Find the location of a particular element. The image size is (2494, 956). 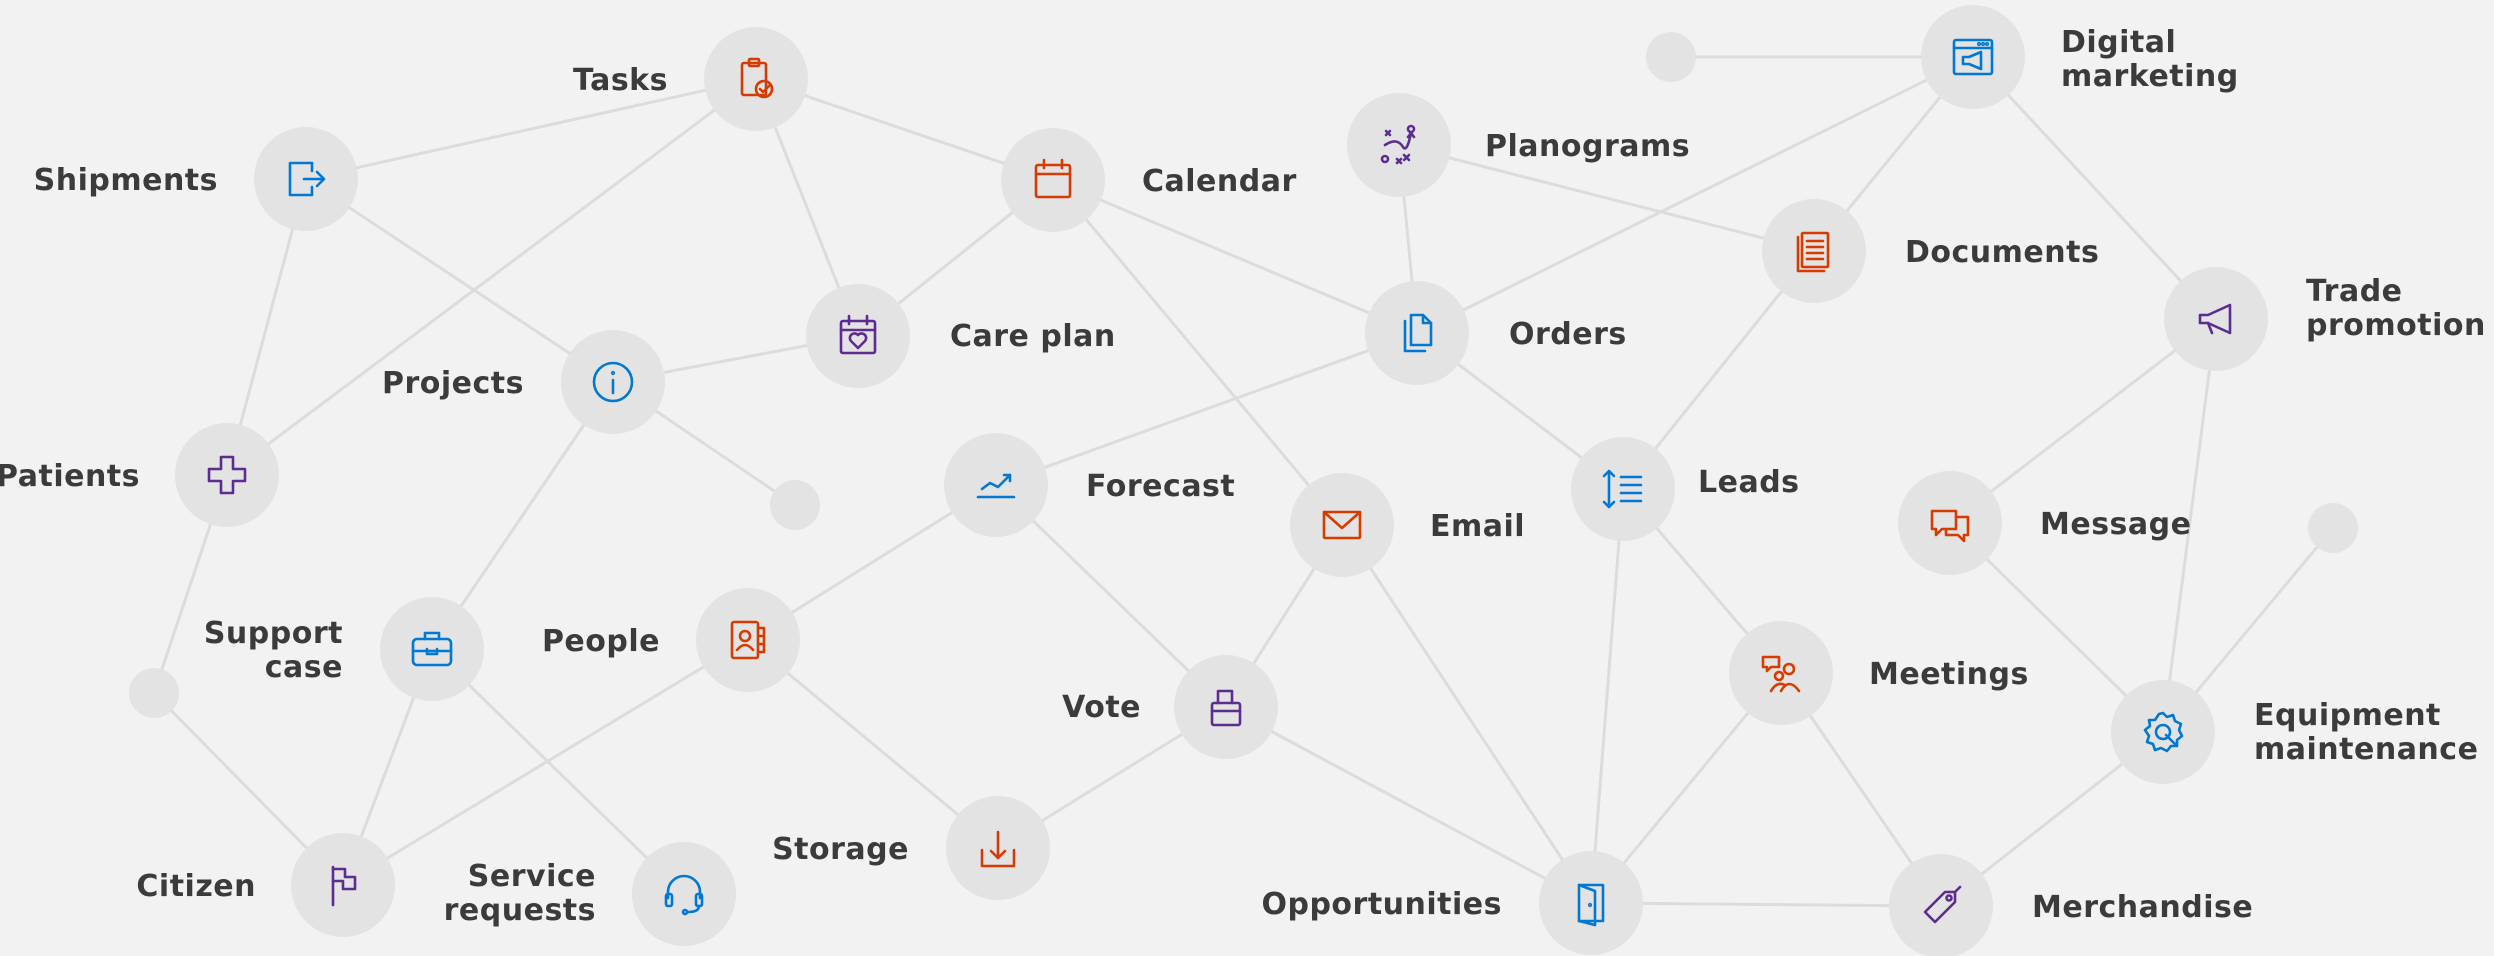

node-label-line: Projects is located at coordinates (453, 383).